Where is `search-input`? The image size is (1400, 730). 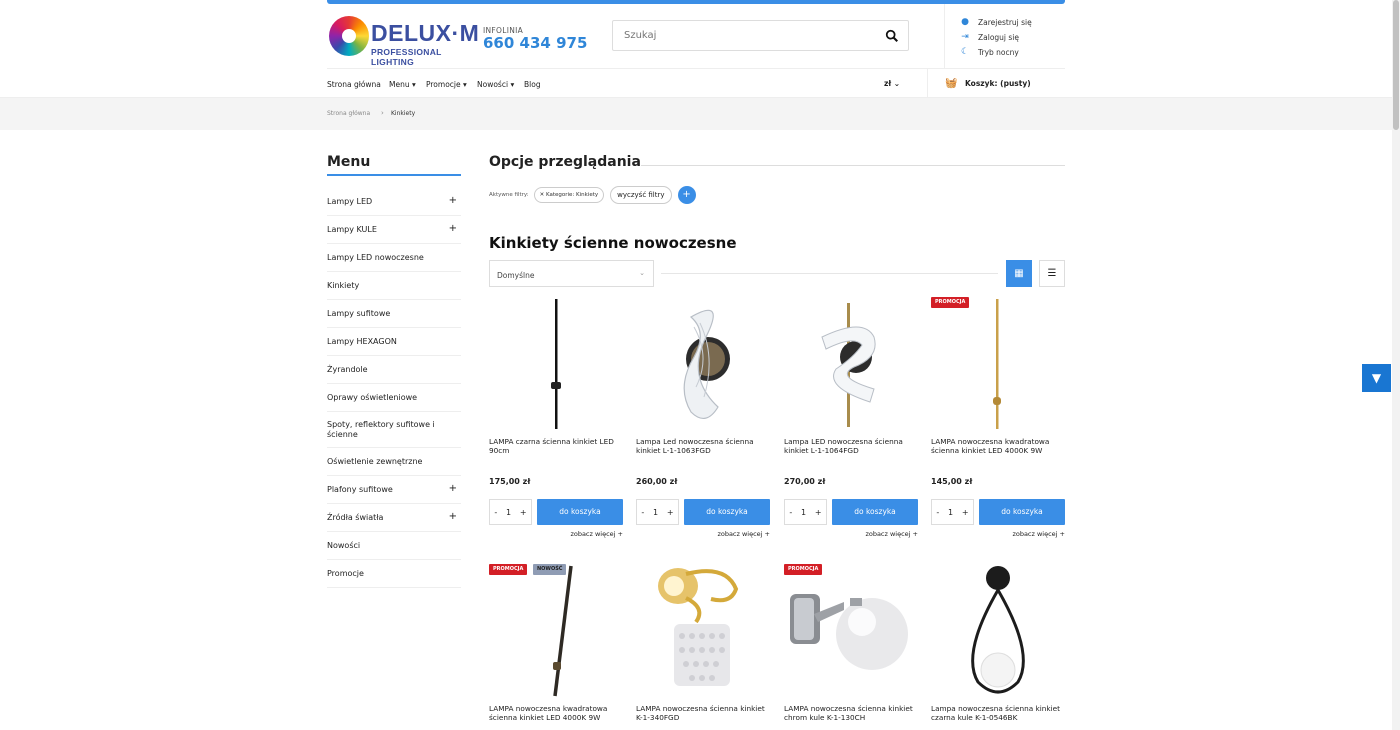 search-input is located at coordinates (738, 35).